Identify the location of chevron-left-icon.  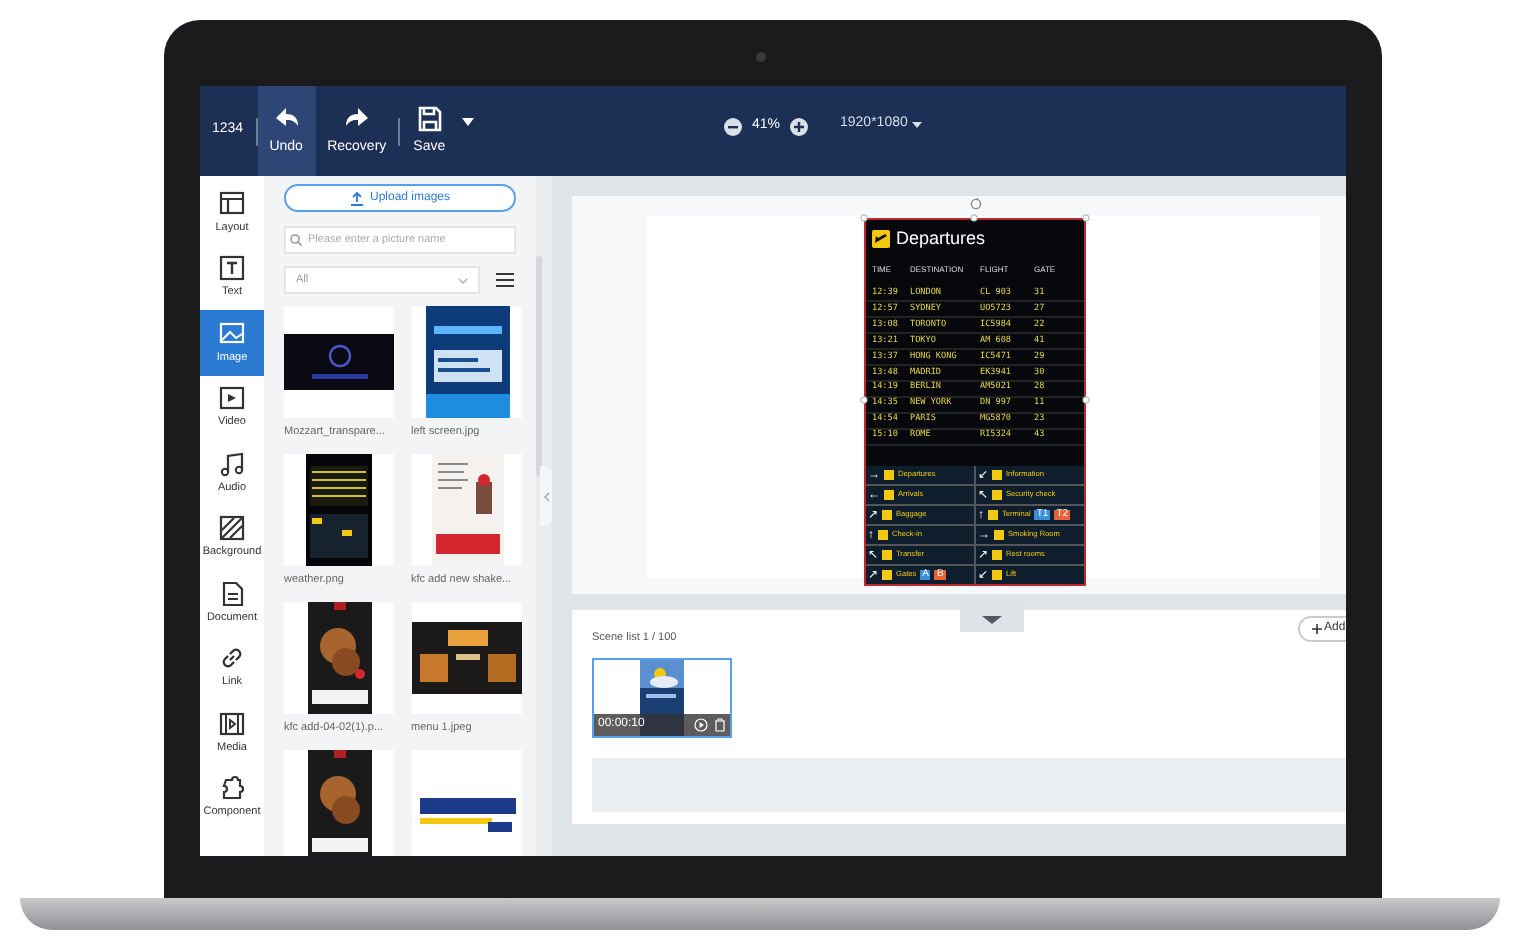
(546, 496).